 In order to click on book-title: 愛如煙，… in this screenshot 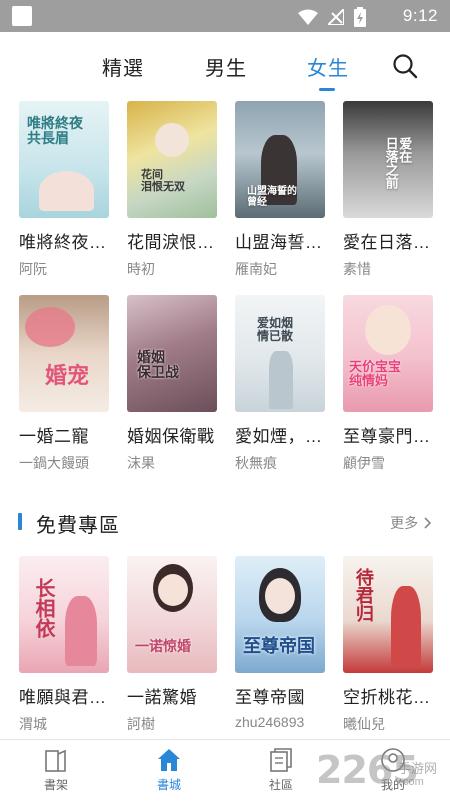, I will do `click(279, 436)`.